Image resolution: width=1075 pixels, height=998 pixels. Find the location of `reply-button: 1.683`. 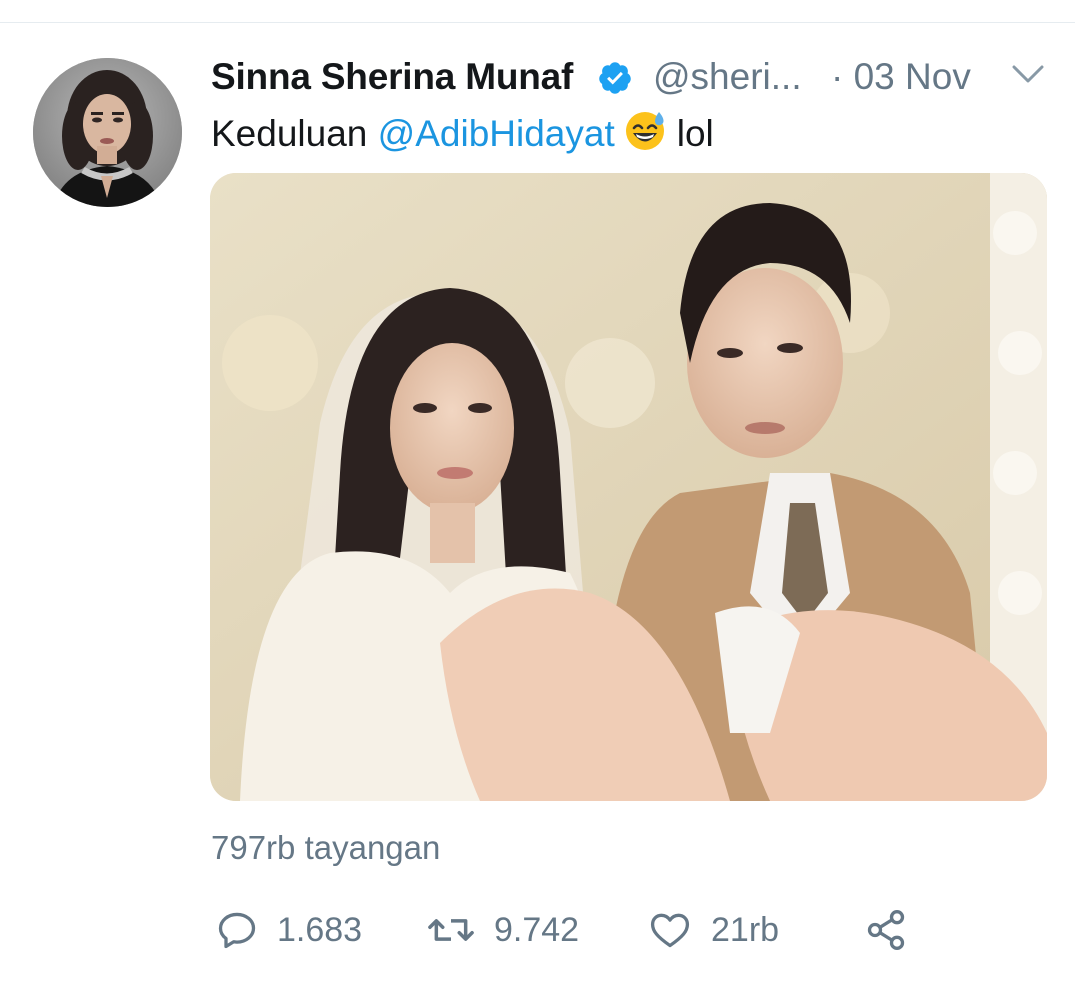

reply-button: 1.683 is located at coordinates (288, 930).